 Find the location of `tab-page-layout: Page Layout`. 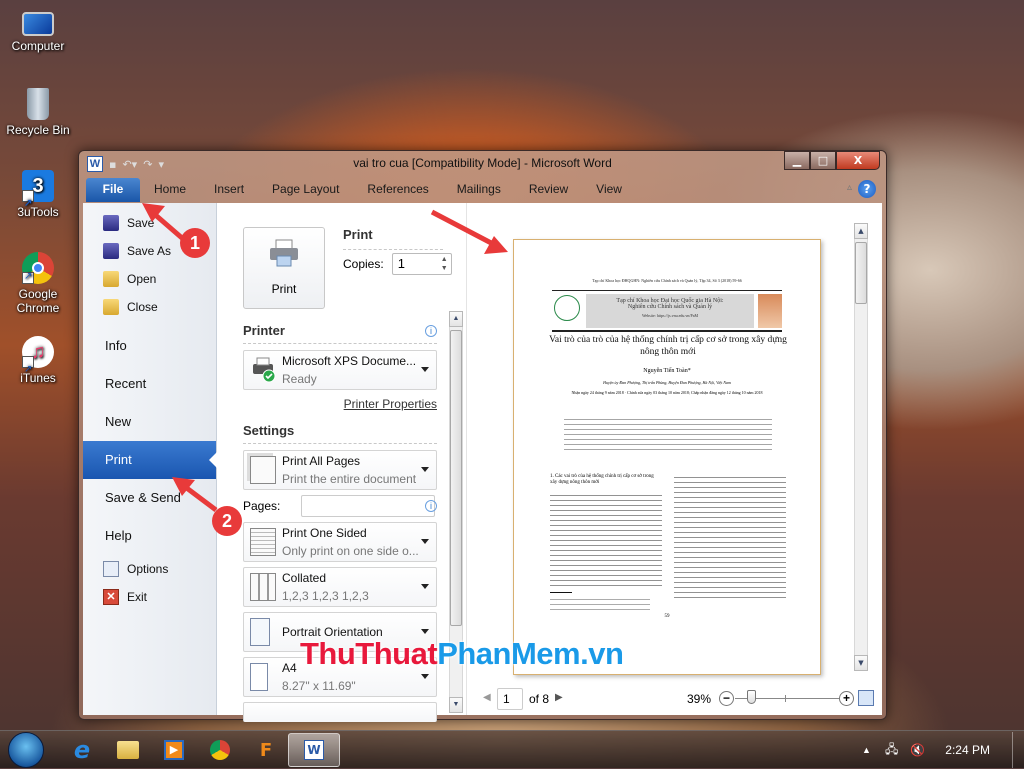

tab-page-layout: Page Layout is located at coordinates (305, 190).